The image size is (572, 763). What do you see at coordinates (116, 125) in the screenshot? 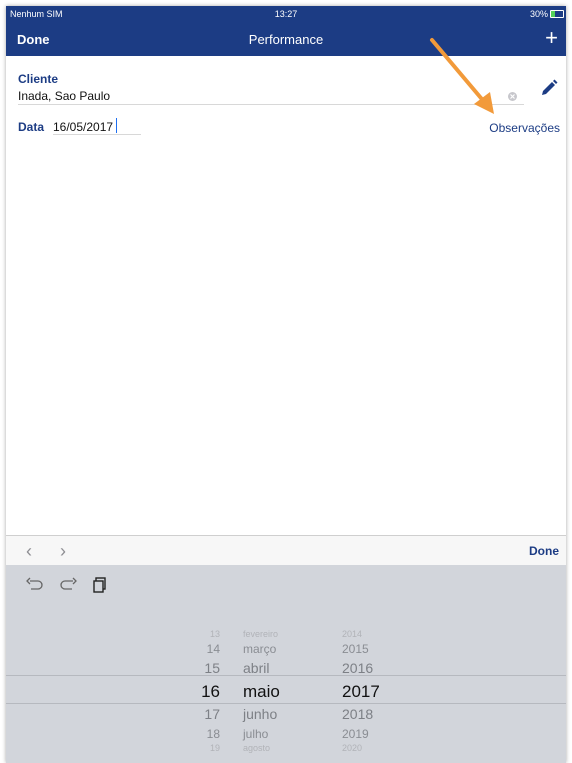
I see `text-cursor` at bounding box center [116, 125].